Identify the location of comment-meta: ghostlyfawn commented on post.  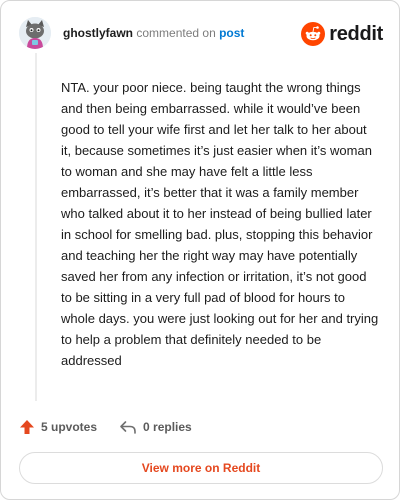
(153, 33).